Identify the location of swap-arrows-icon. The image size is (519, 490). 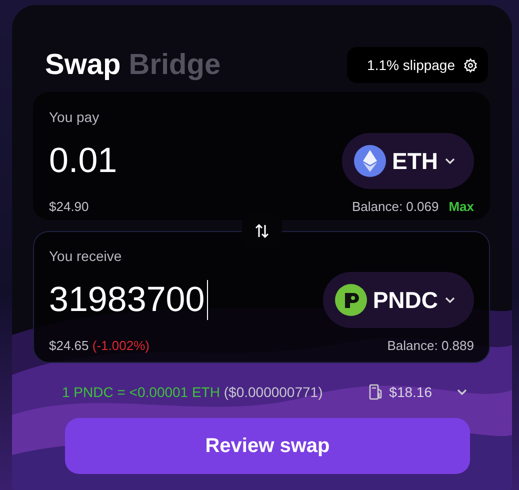
(262, 231).